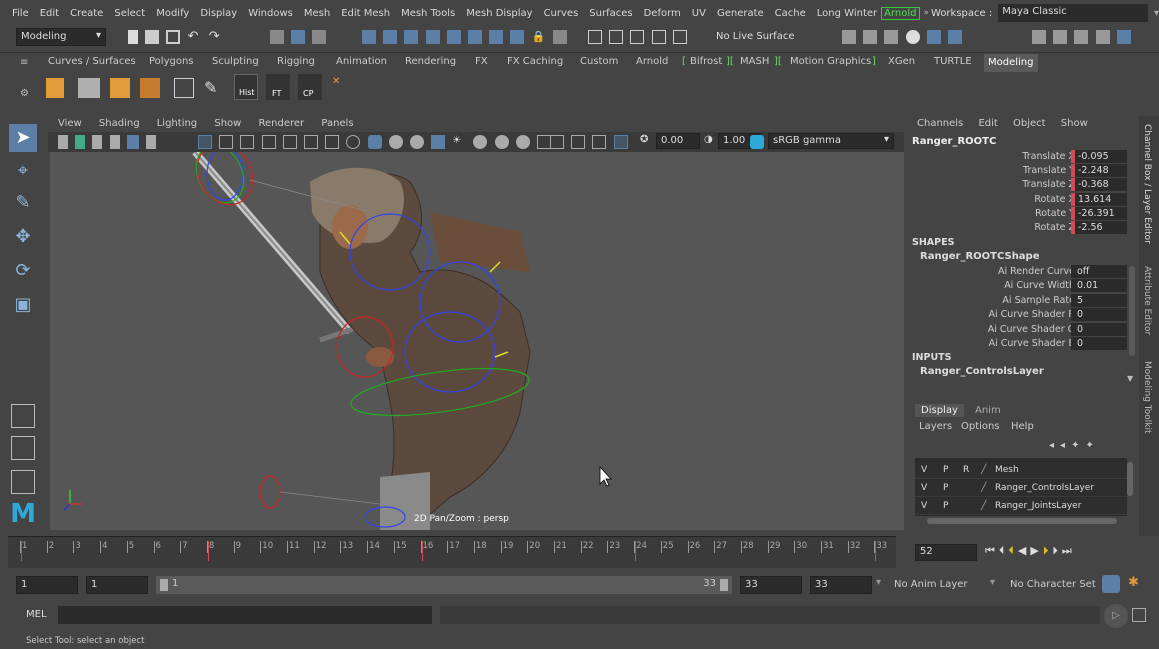 This screenshot has height=649, width=1159. I want to click on step-back-key-icon: ⏴, so click(1013, 550).